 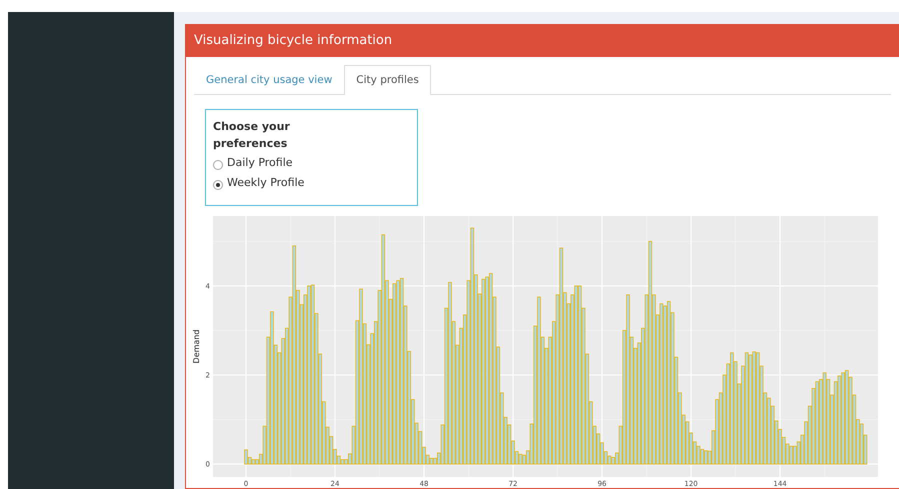 What do you see at coordinates (196, 347) in the screenshot?
I see `y-axis-title: Demand` at bounding box center [196, 347].